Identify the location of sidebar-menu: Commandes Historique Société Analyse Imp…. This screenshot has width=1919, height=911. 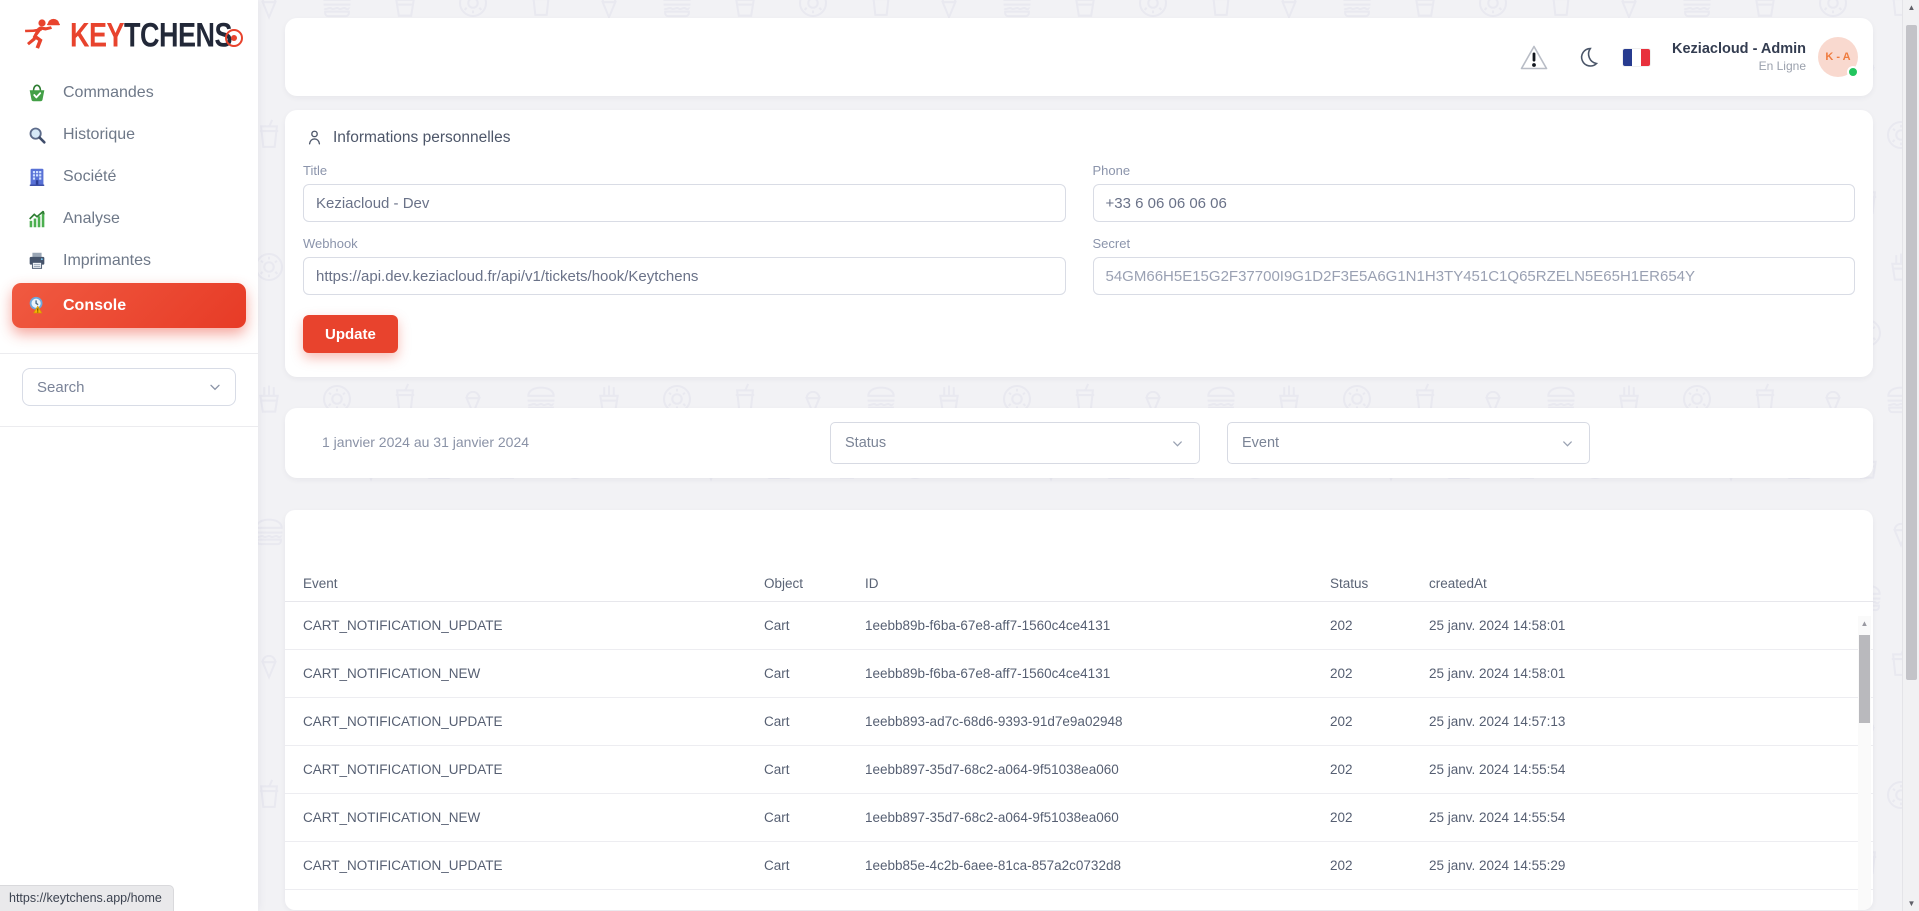
(129, 200).